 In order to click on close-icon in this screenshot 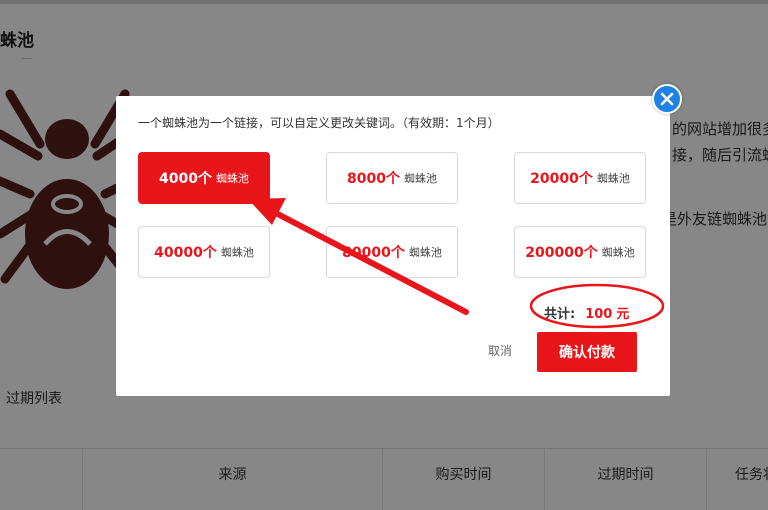, I will do `click(667, 99)`.